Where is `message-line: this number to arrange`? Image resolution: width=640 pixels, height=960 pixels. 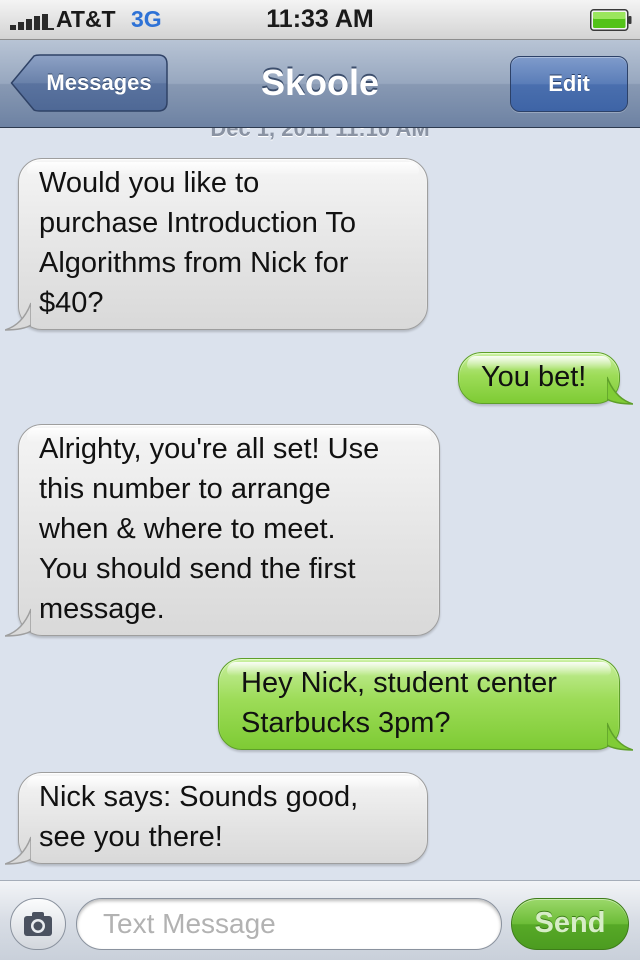 message-line: this number to arrange is located at coordinates (185, 489).